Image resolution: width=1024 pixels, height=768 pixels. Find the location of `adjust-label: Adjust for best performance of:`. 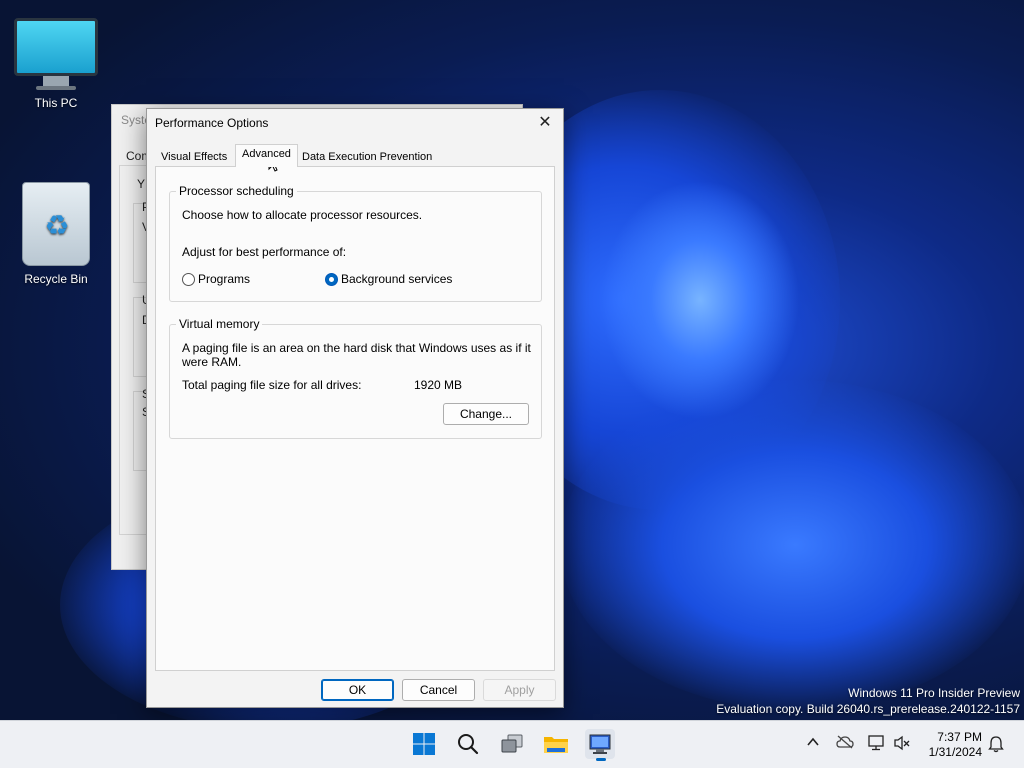

adjust-label: Adjust for best performance of: is located at coordinates (264, 252).